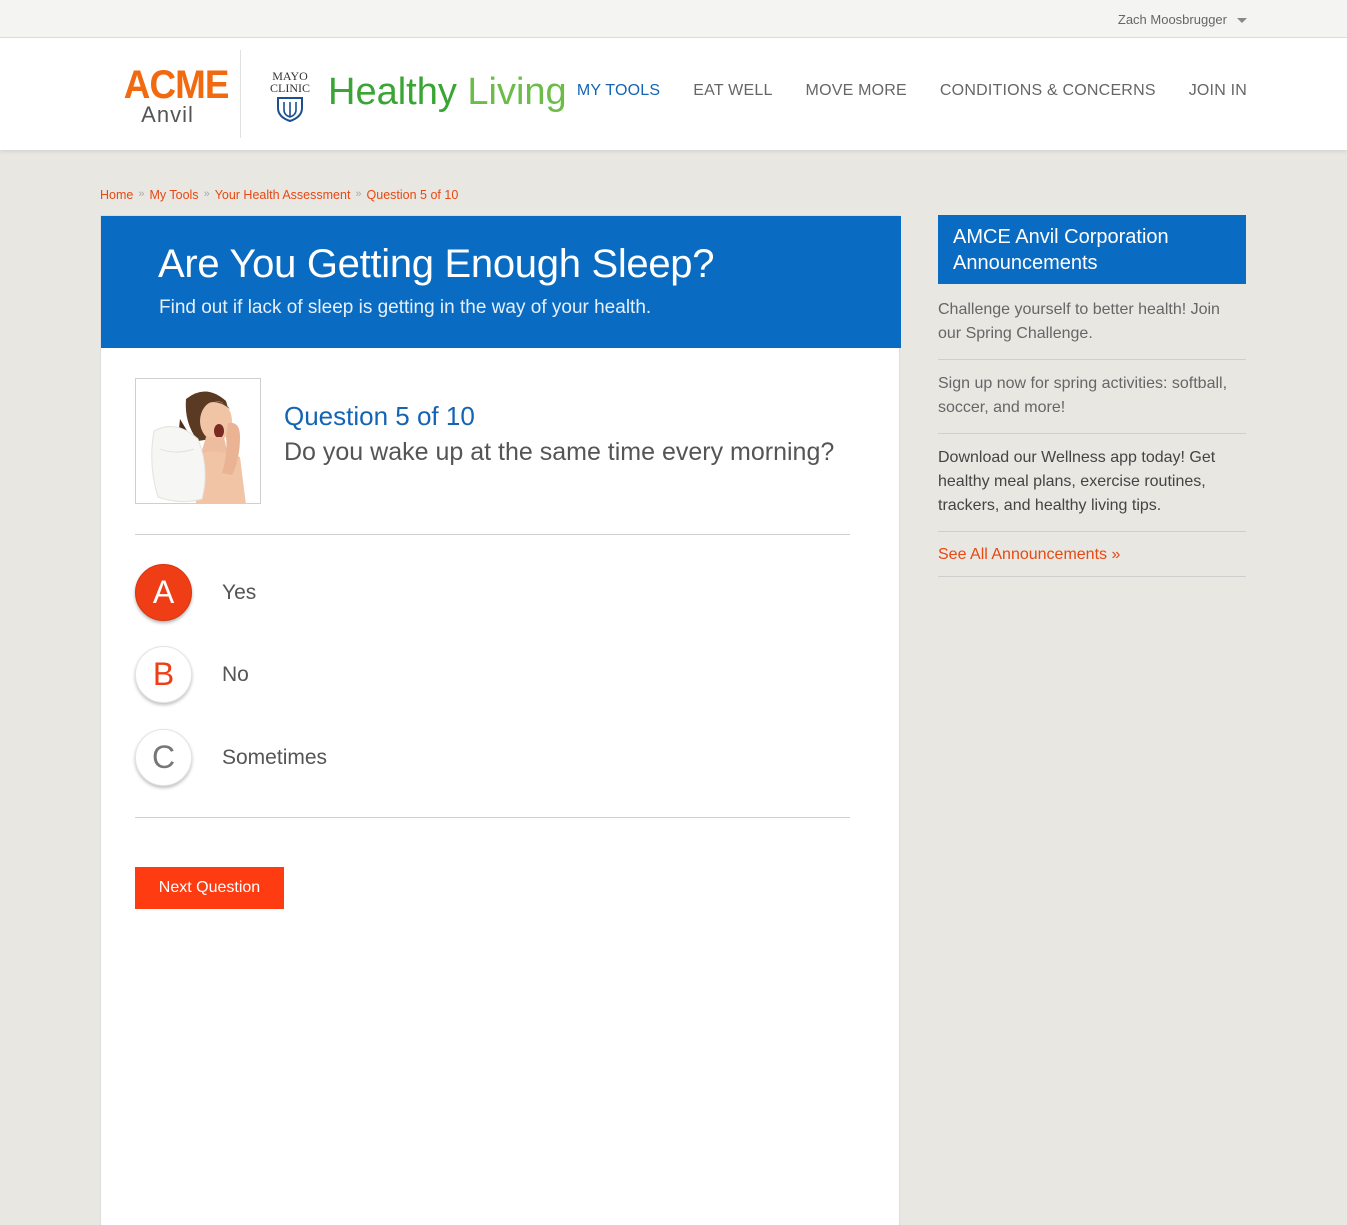 This screenshot has height=1225, width=1347. Describe the element at coordinates (517, 92) in the screenshot. I see `title-living: Living` at that location.